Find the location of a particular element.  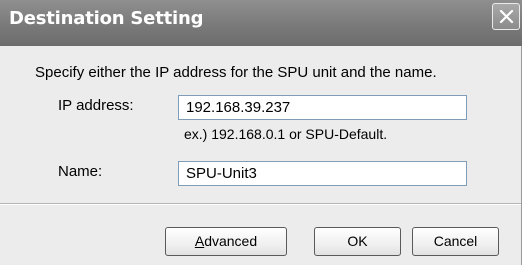

advanced-button: Advanced is located at coordinates (226, 241).